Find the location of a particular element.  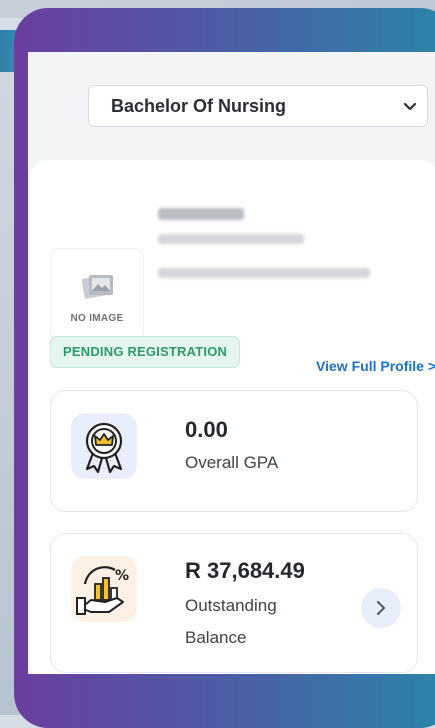

balance-details-button is located at coordinates (381, 608).